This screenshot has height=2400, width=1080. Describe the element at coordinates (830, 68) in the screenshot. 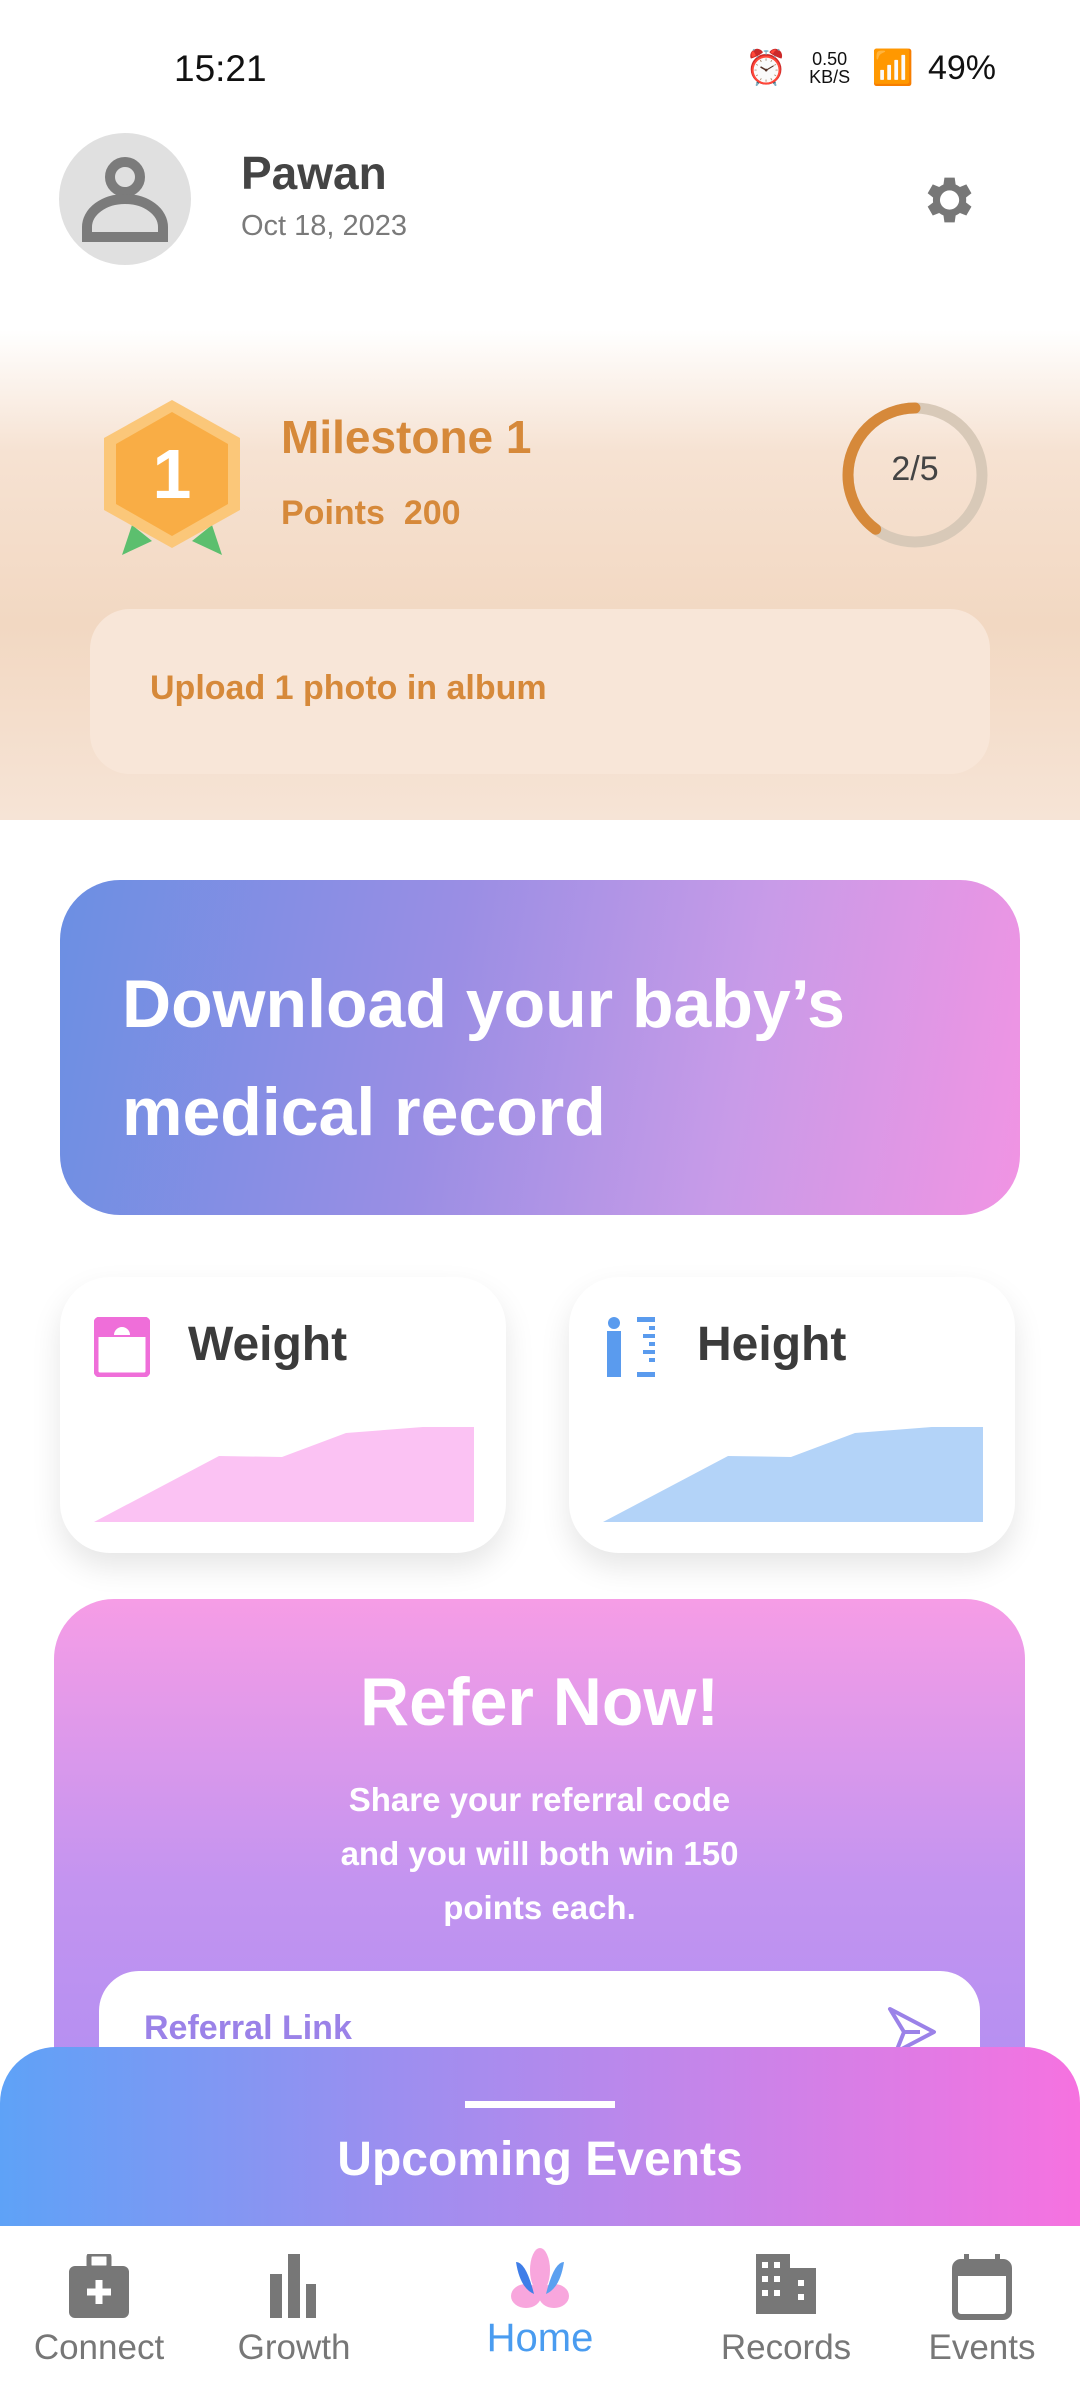

I see `net-speed: 0.50 KB/S` at that location.